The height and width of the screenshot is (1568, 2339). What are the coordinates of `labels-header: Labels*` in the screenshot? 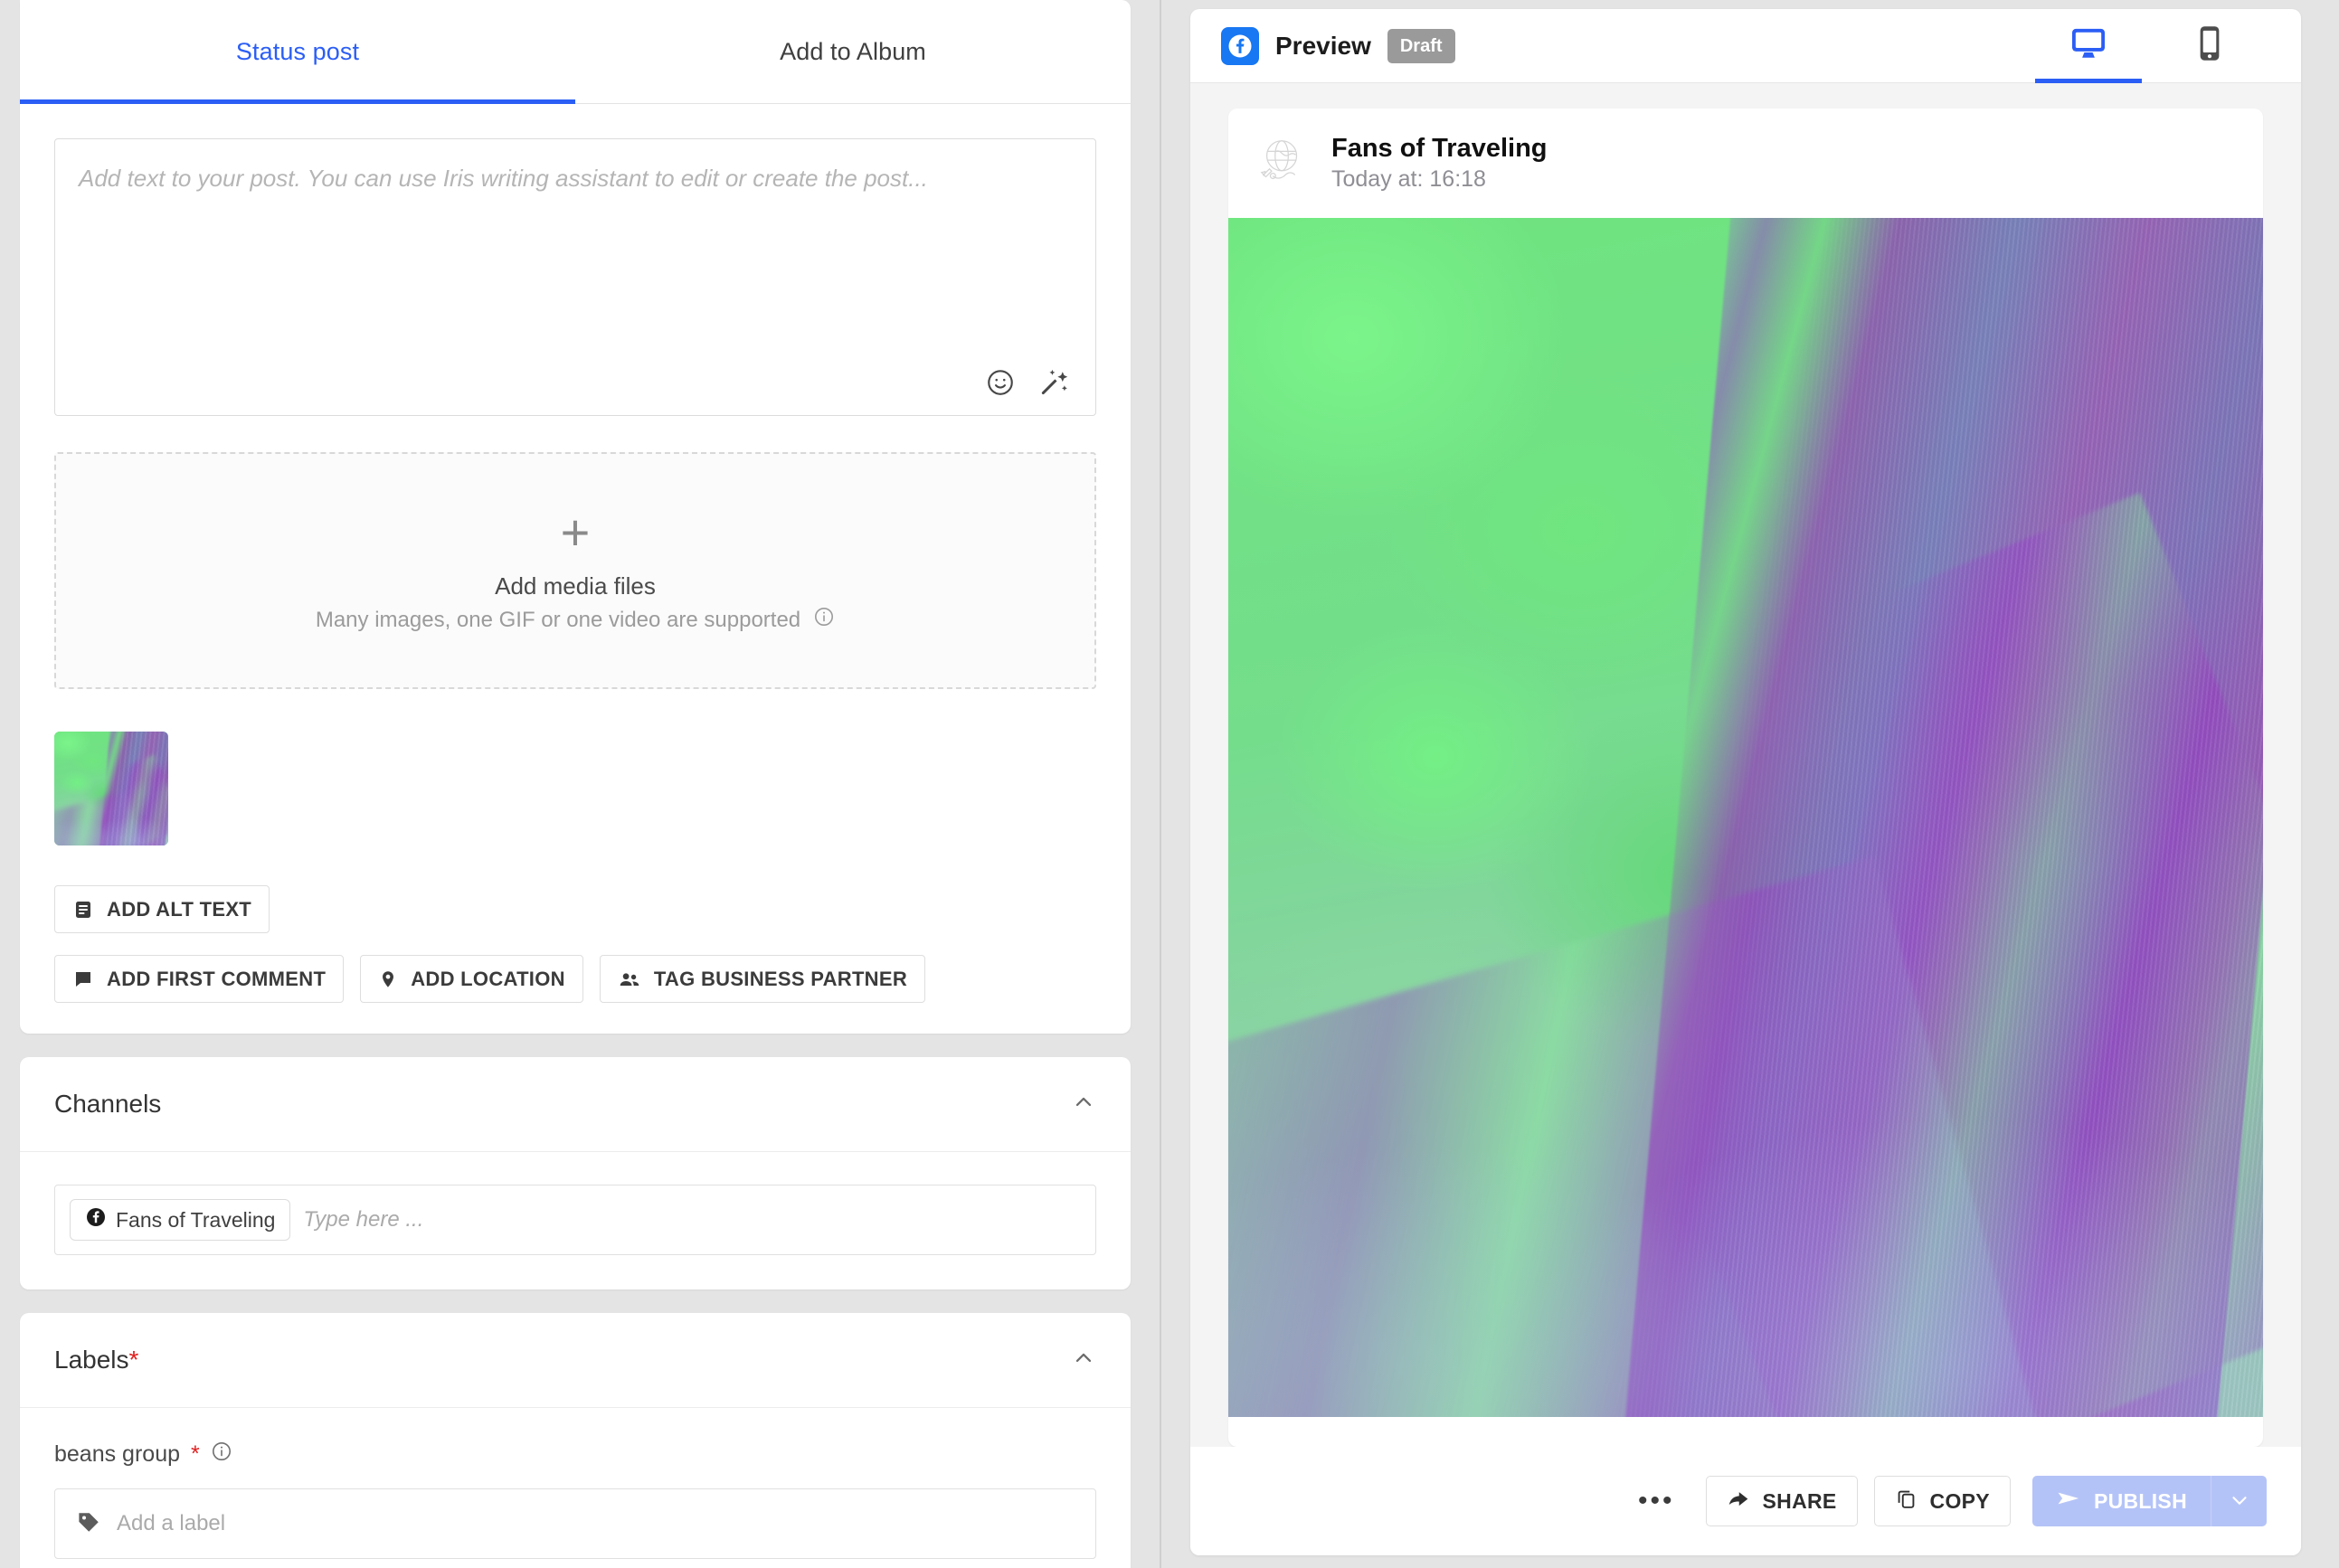 It's located at (575, 1360).